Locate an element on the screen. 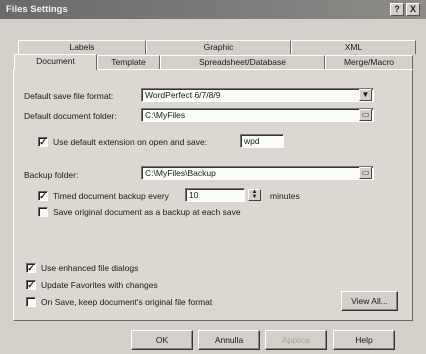 This screenshot has width=426, height=354. tab-document: Document is located at coordinates (55, 62).